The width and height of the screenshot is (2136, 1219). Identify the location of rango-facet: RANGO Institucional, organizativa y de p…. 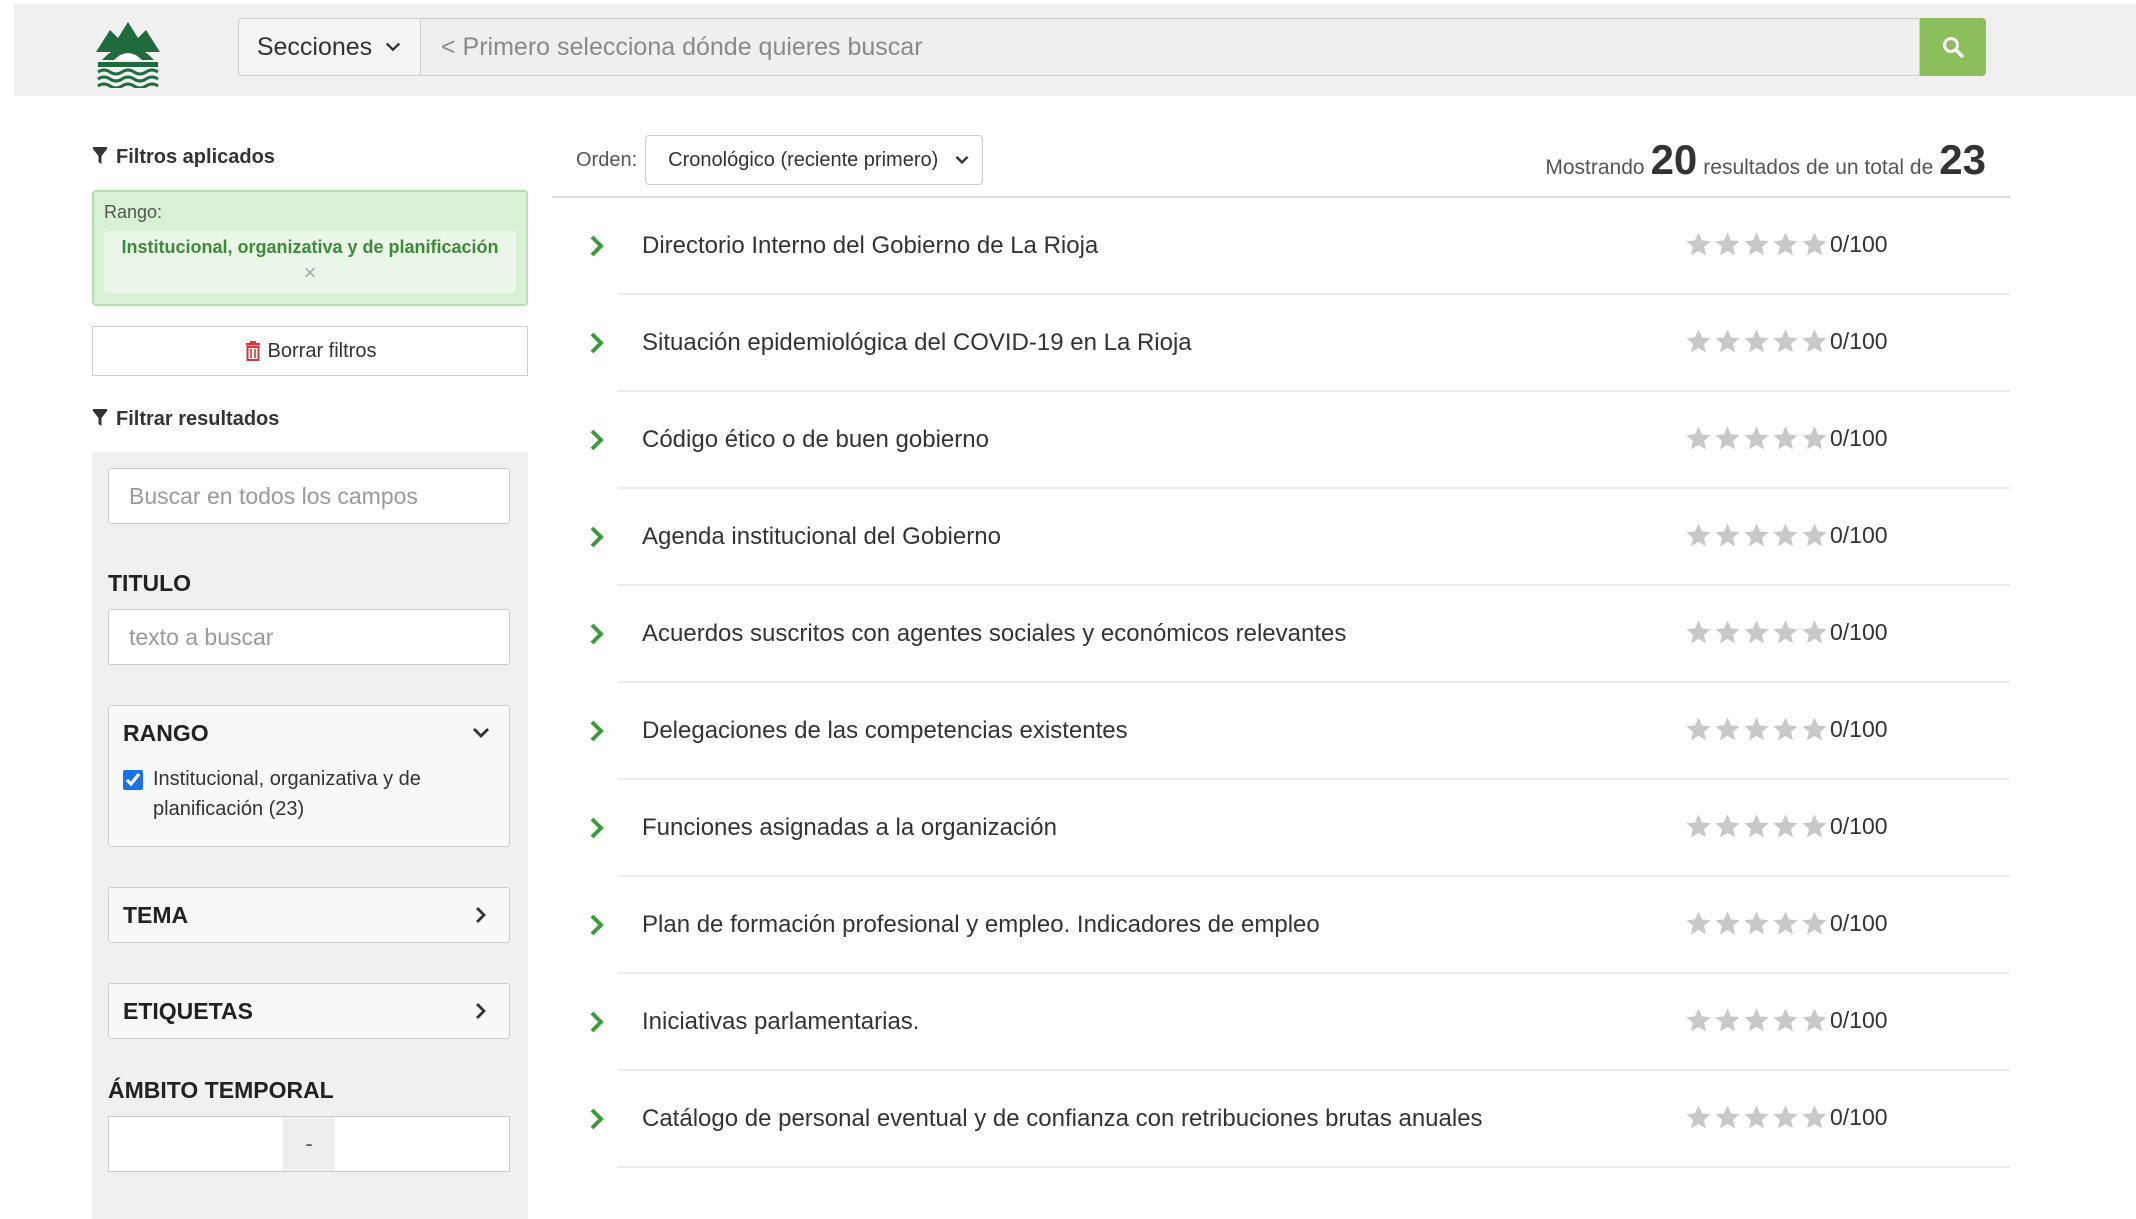
(309, 776).